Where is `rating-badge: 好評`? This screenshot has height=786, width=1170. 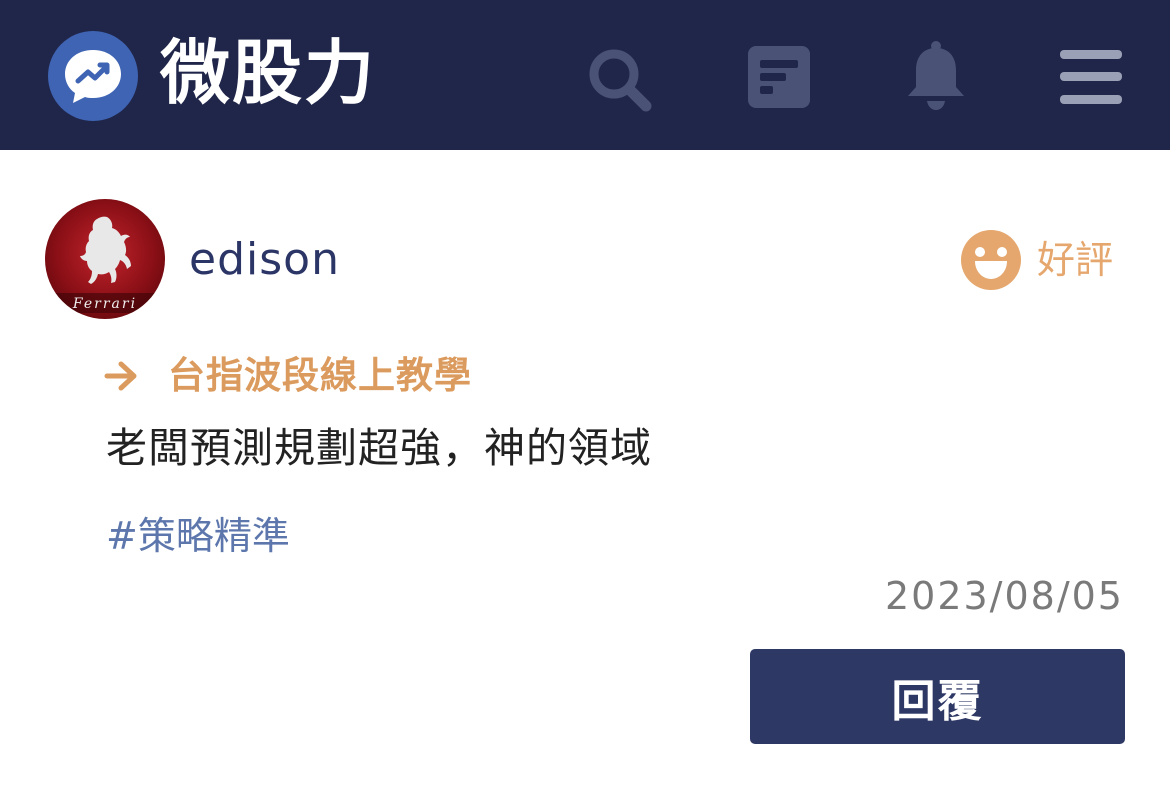 rating-badge: 好評 is located at coordinates (1051, 260).